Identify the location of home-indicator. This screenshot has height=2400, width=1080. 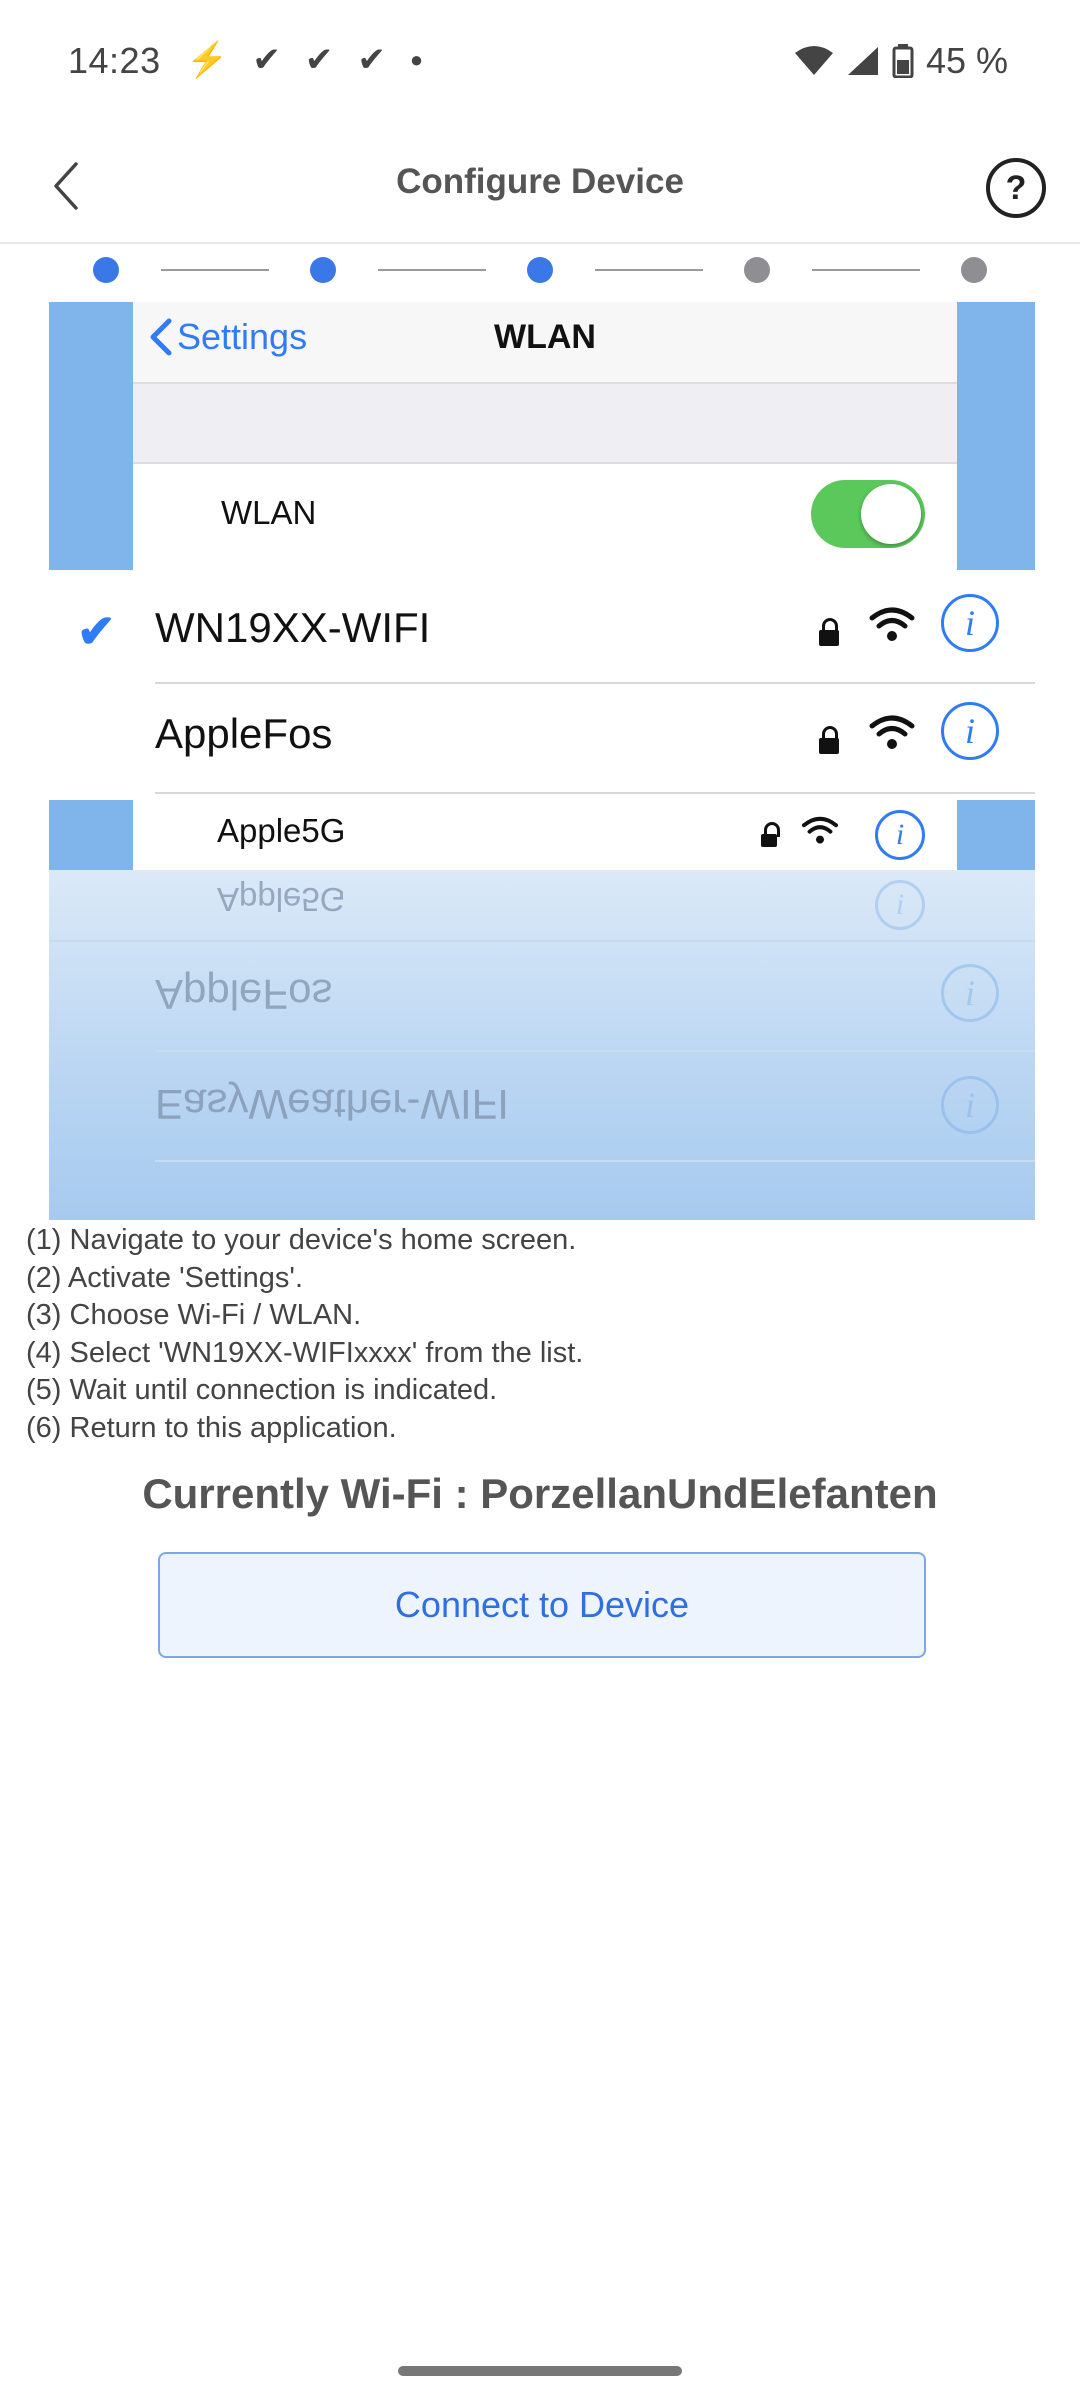
(540, 2371).